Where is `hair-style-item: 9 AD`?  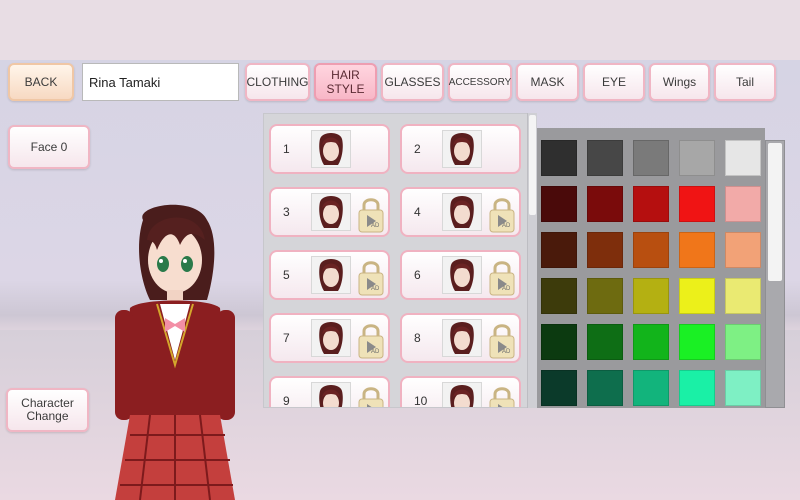
hair-style-item: 9 AD is located at coordinates (329, 392).